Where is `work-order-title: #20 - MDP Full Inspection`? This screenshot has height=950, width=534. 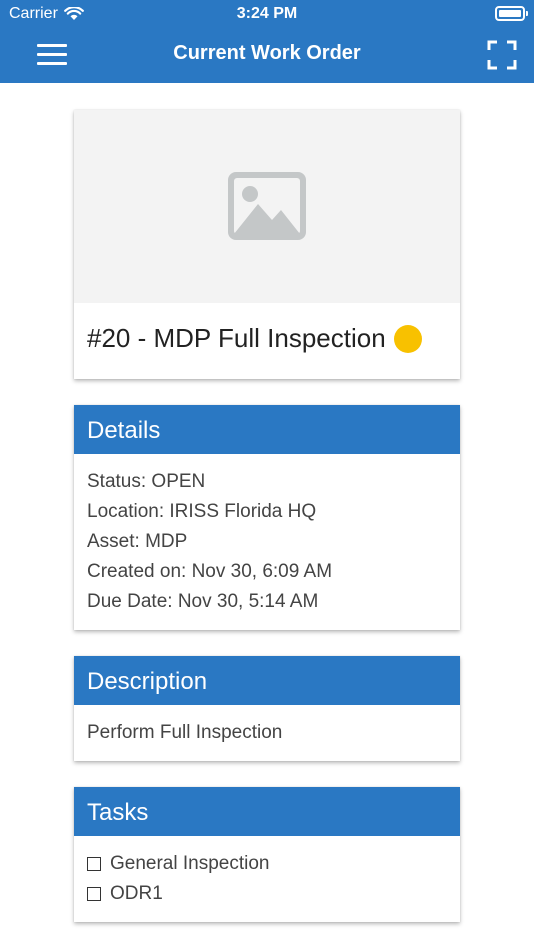
work-order-title: #20 - MDP Full Inspection is located at coordinates (254, 338).